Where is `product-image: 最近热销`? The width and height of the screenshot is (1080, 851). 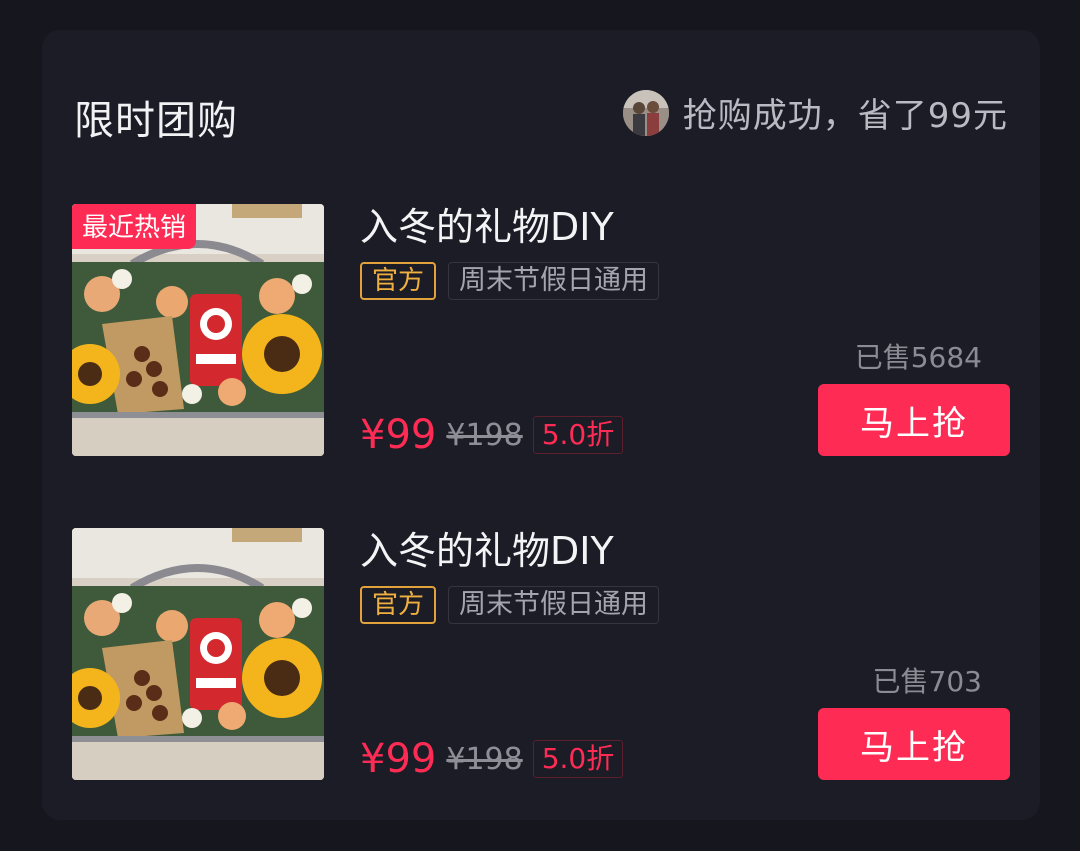
product-image: 最近热销 is located at coordinates (198, 330).